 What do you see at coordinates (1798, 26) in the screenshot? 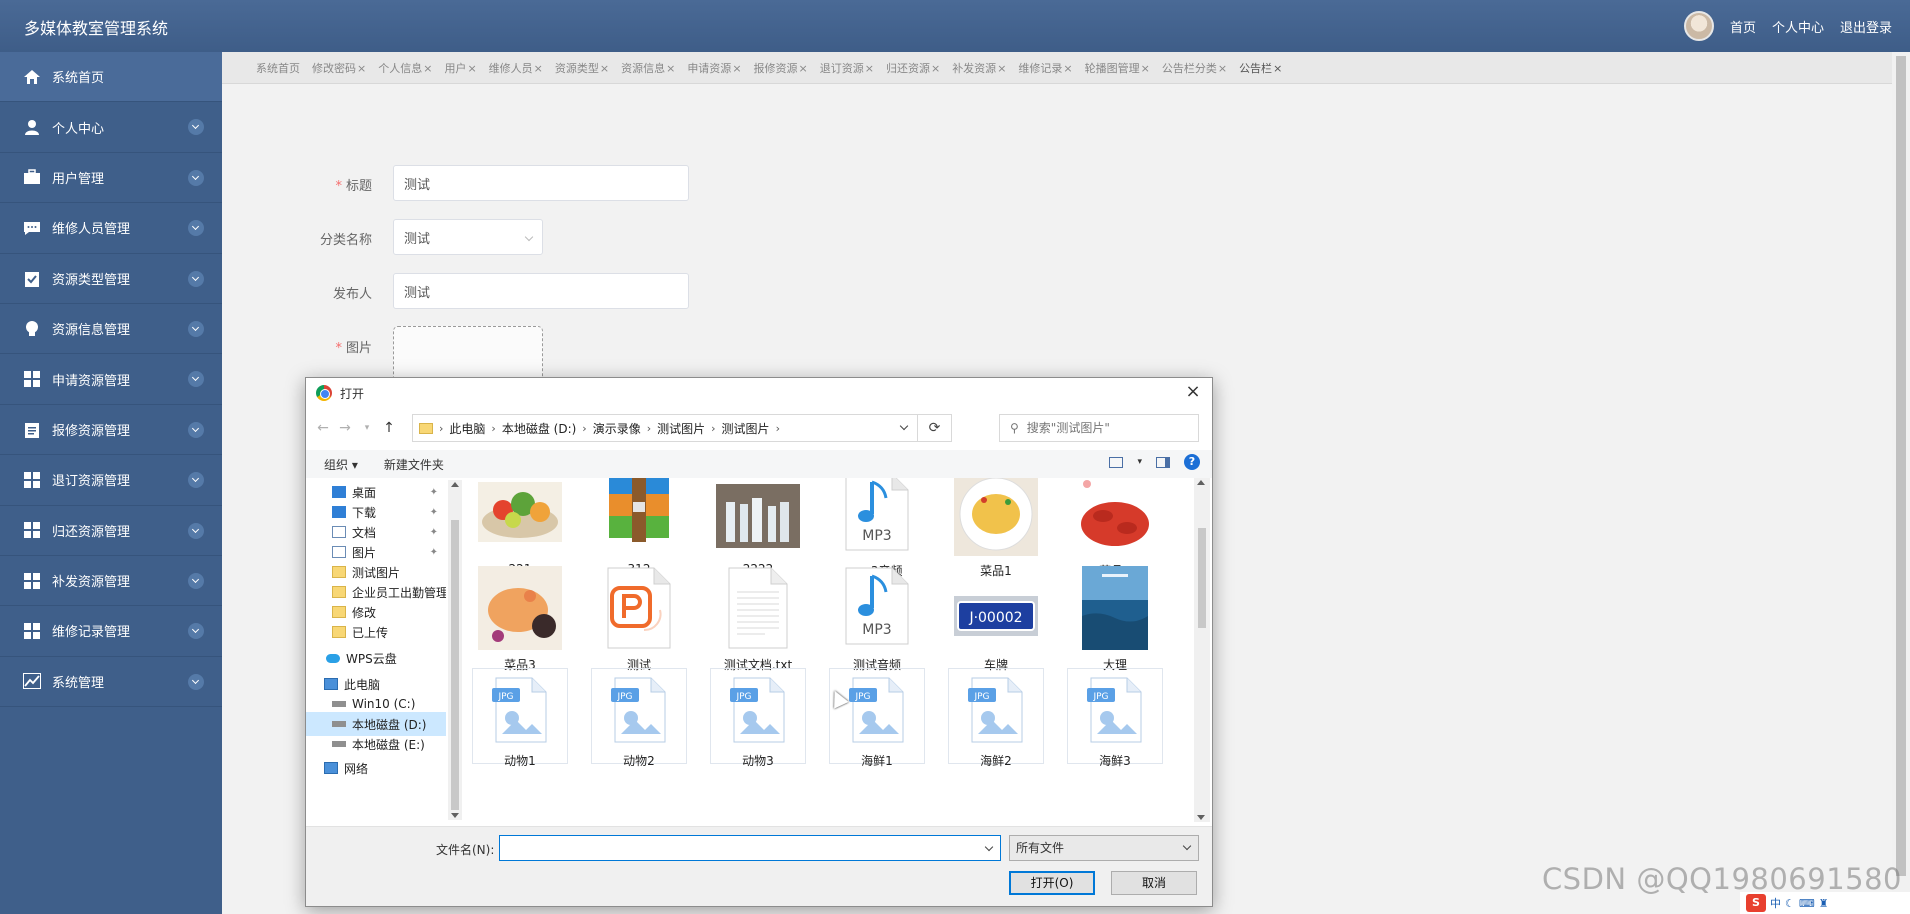
I see `profile-link: 个人中心` at bounding box center [1798, 26].